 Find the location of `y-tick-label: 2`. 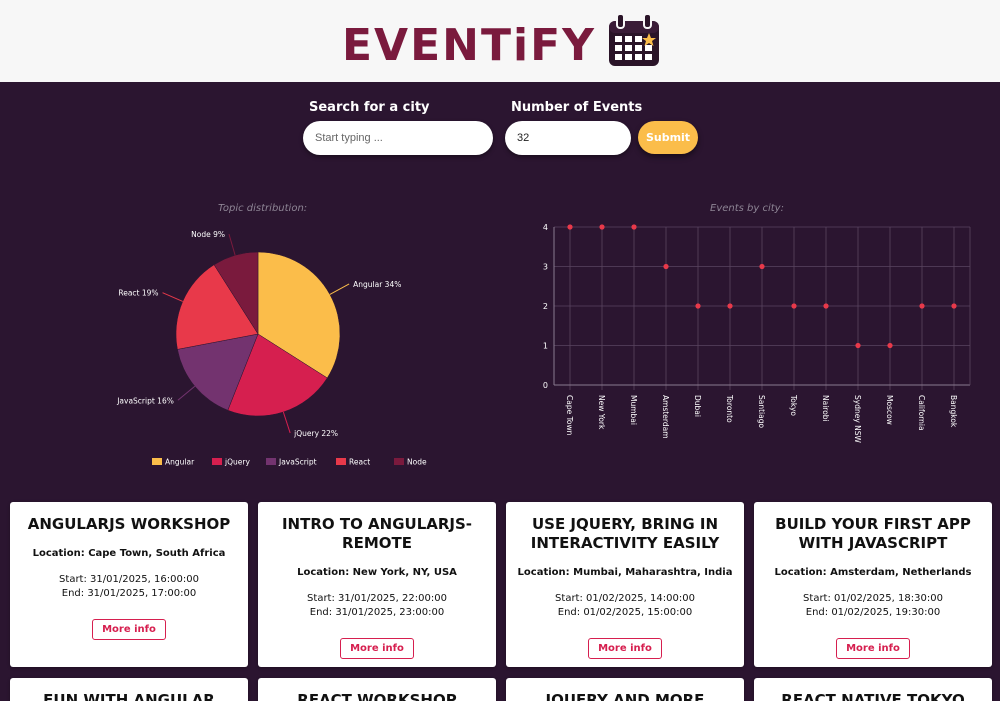

y-tick-label: 2 is located at coordinates (545, 306).